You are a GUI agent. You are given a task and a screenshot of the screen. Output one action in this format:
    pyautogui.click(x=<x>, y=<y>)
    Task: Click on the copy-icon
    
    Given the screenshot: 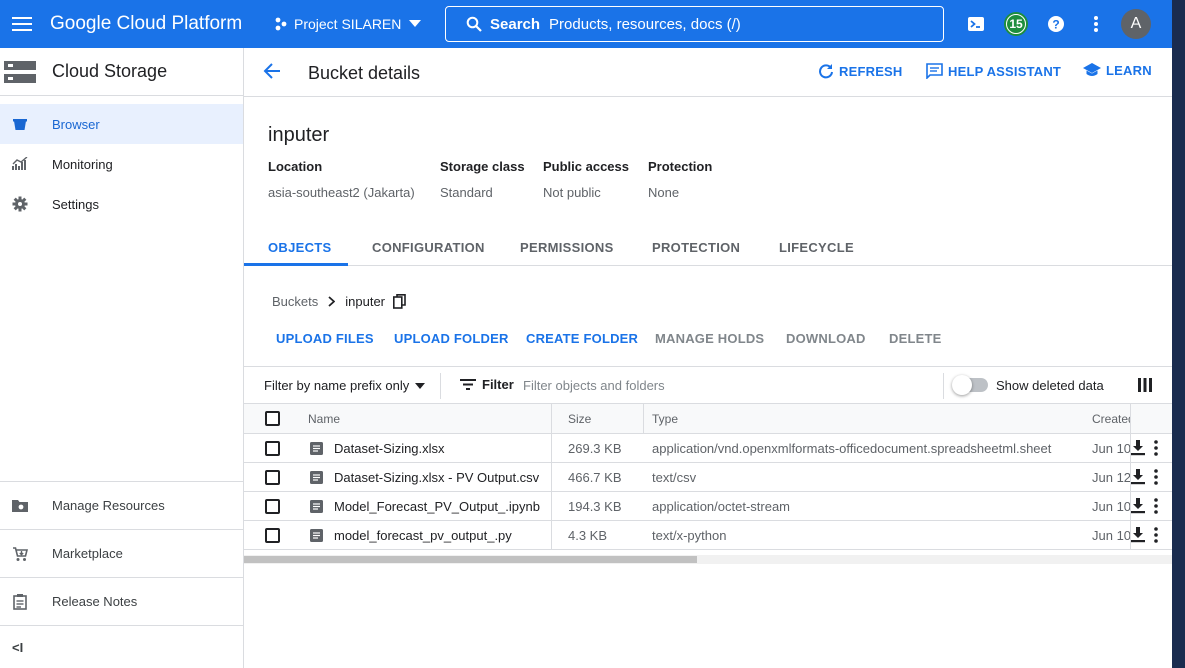 What is the action you would take?
    pyautogui.click(x=399, y=301)
    